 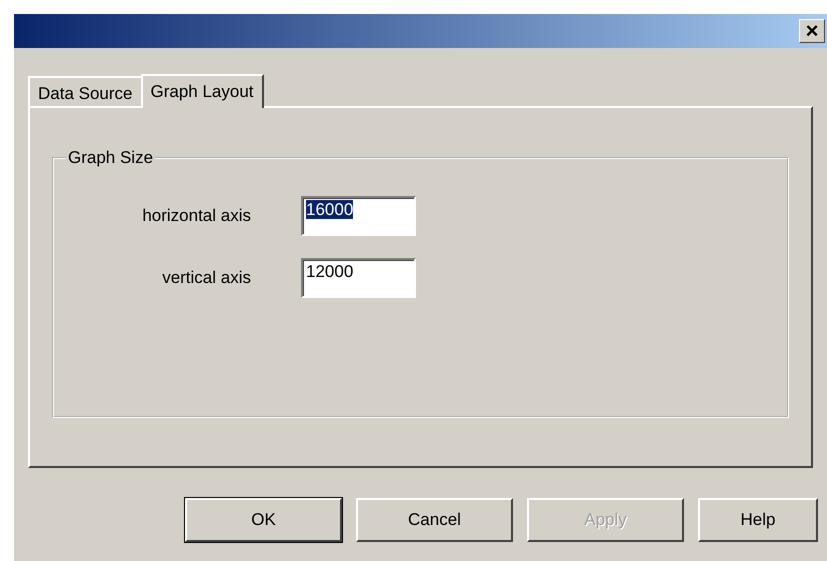 What do you see at coordinates (358, 216) in the screenshot?
I see `input-field: 16000` at bounding box center [358, 216].